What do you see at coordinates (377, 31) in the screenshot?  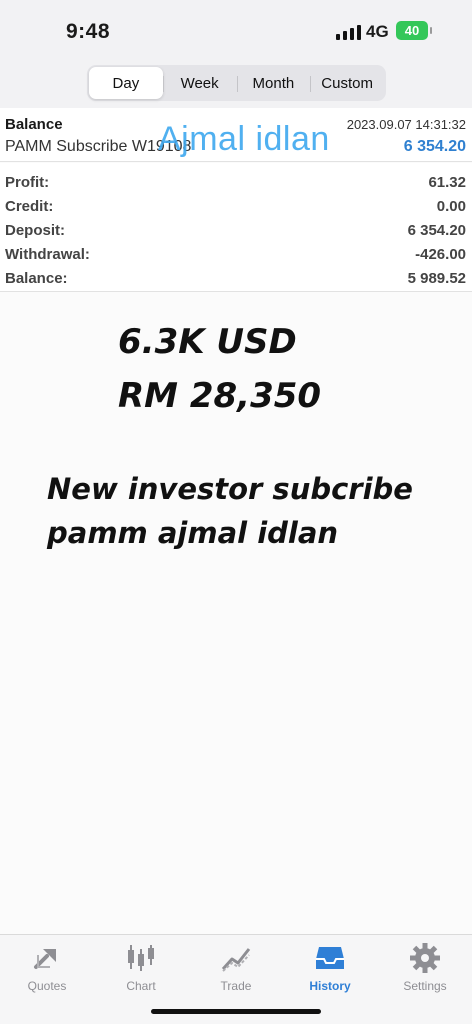 I see `network-type: 4G` at bounding box center [377, 31].